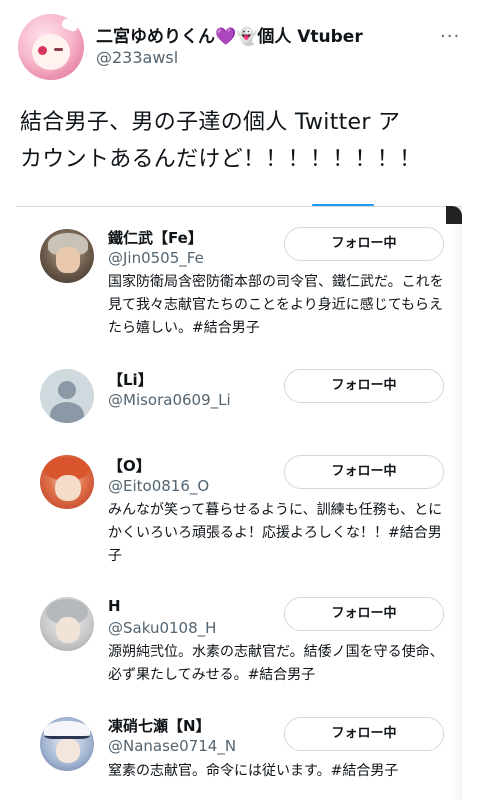 The image size is (482, 800). Describe the element at coordinates (156, 258) in the screenshot. I see `user-handle: @Jin0505_Fe` at that location.